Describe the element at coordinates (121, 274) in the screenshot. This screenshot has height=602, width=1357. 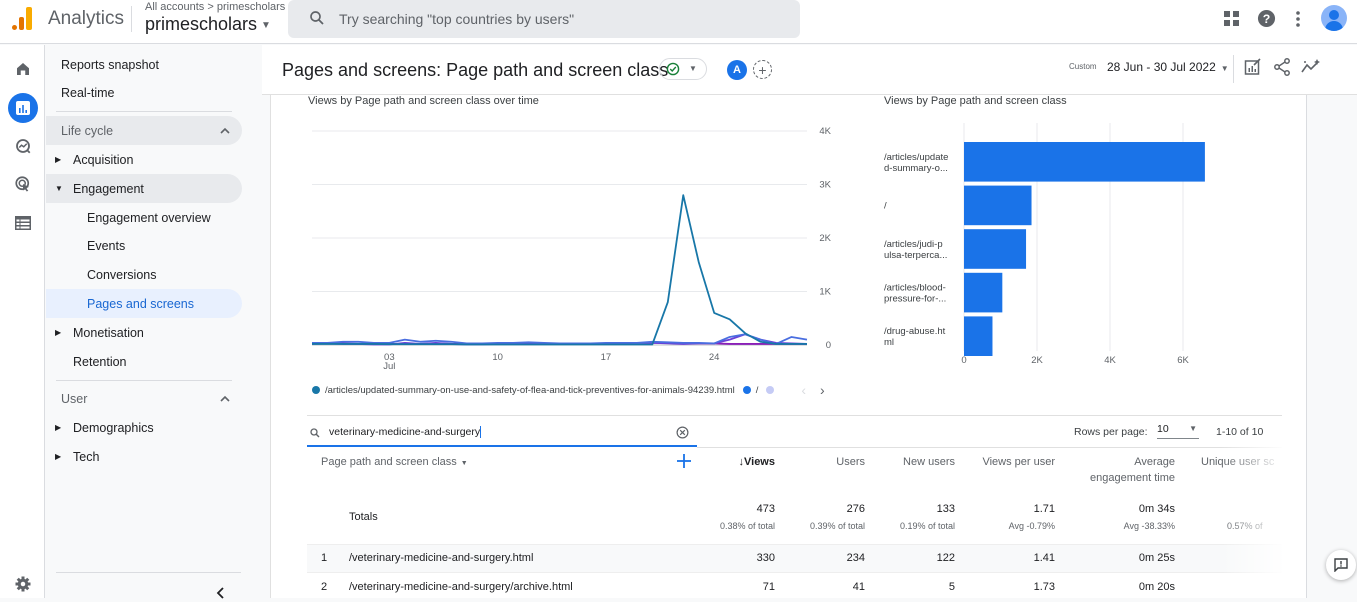
I see `nav-conversions: Conversions` at that location.